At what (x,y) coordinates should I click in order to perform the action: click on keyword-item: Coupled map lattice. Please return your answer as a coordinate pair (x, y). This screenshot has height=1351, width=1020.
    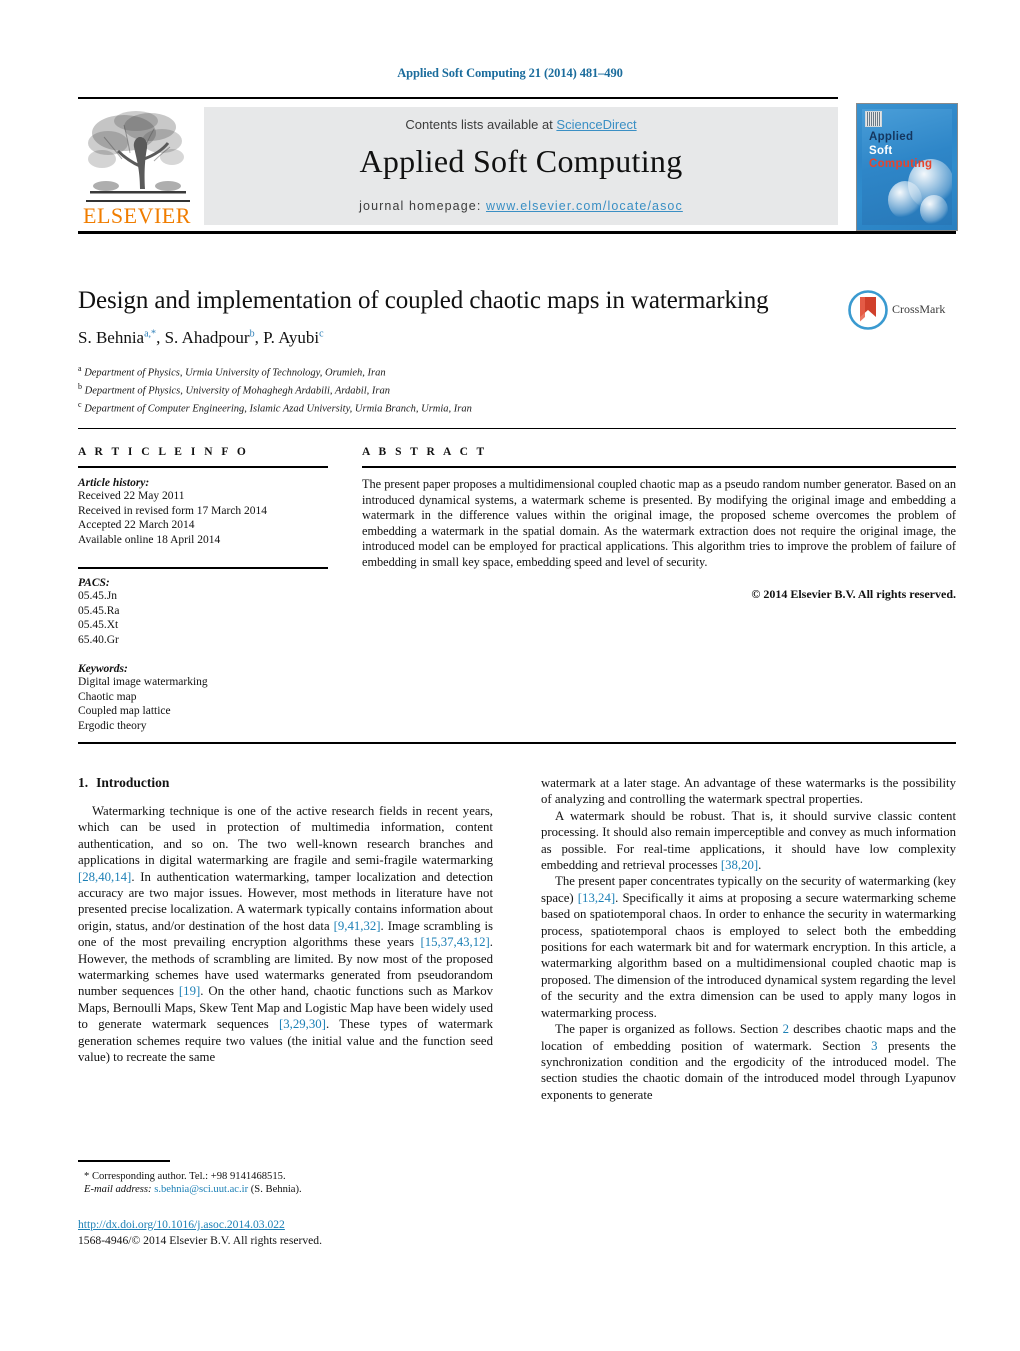
    Looking at the image, I should click on (124, 711).